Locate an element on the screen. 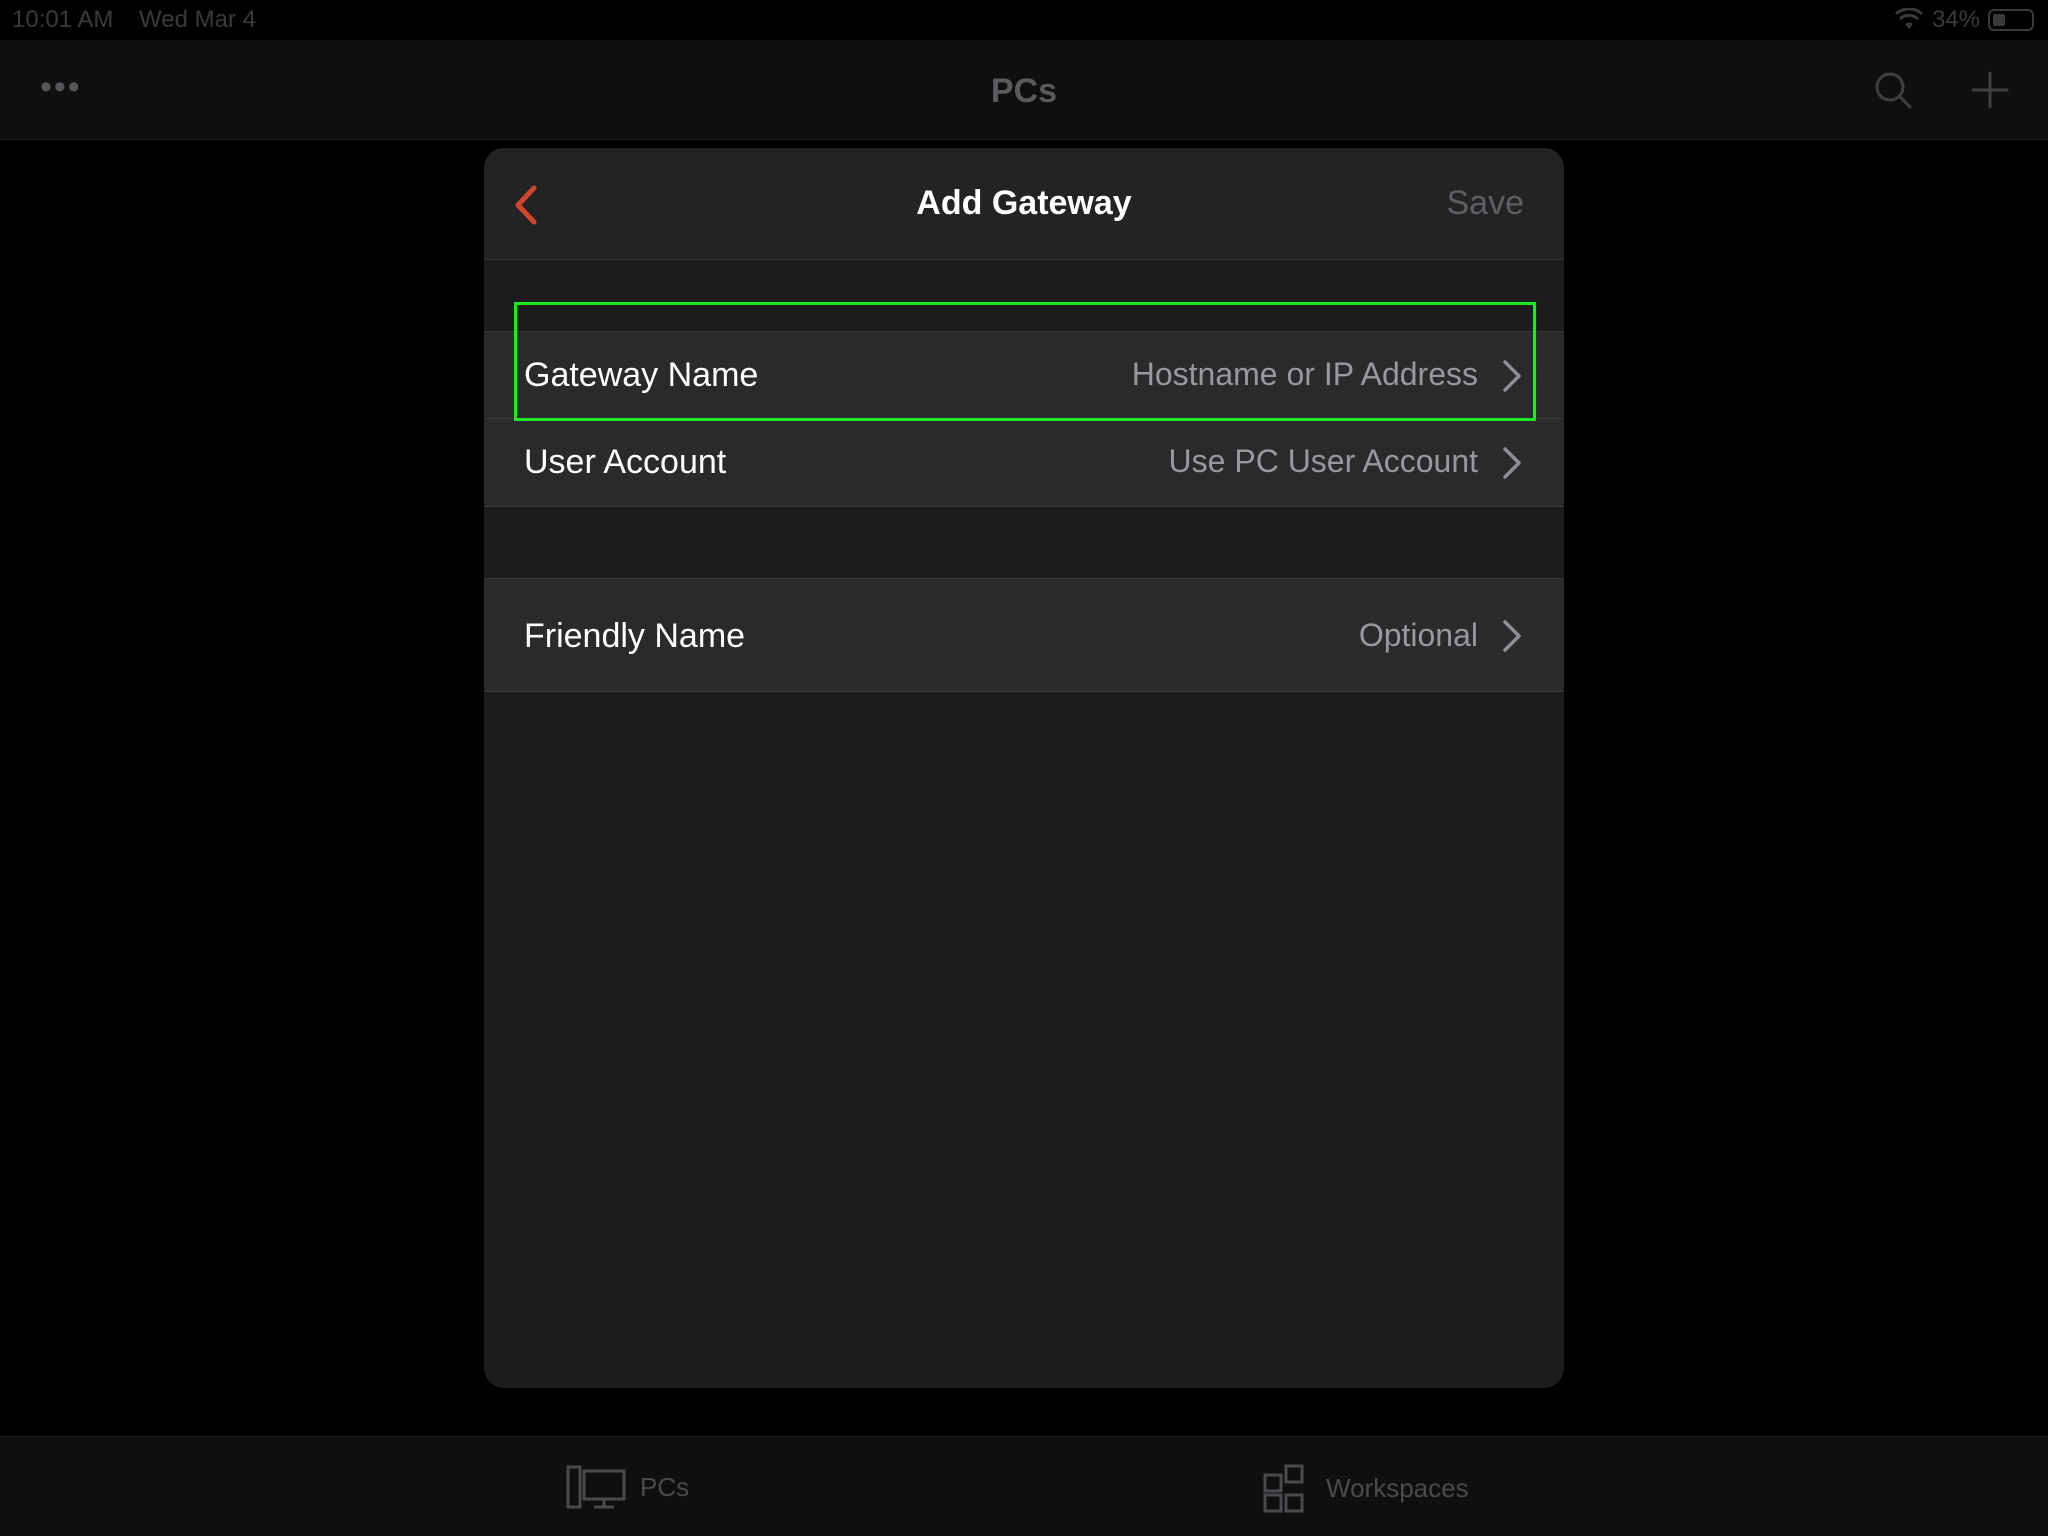 Image resolution: width=2048 pixels, height=1536 pixels. friendly-name-label: Friendly Name is located at coordinates (635, 636).